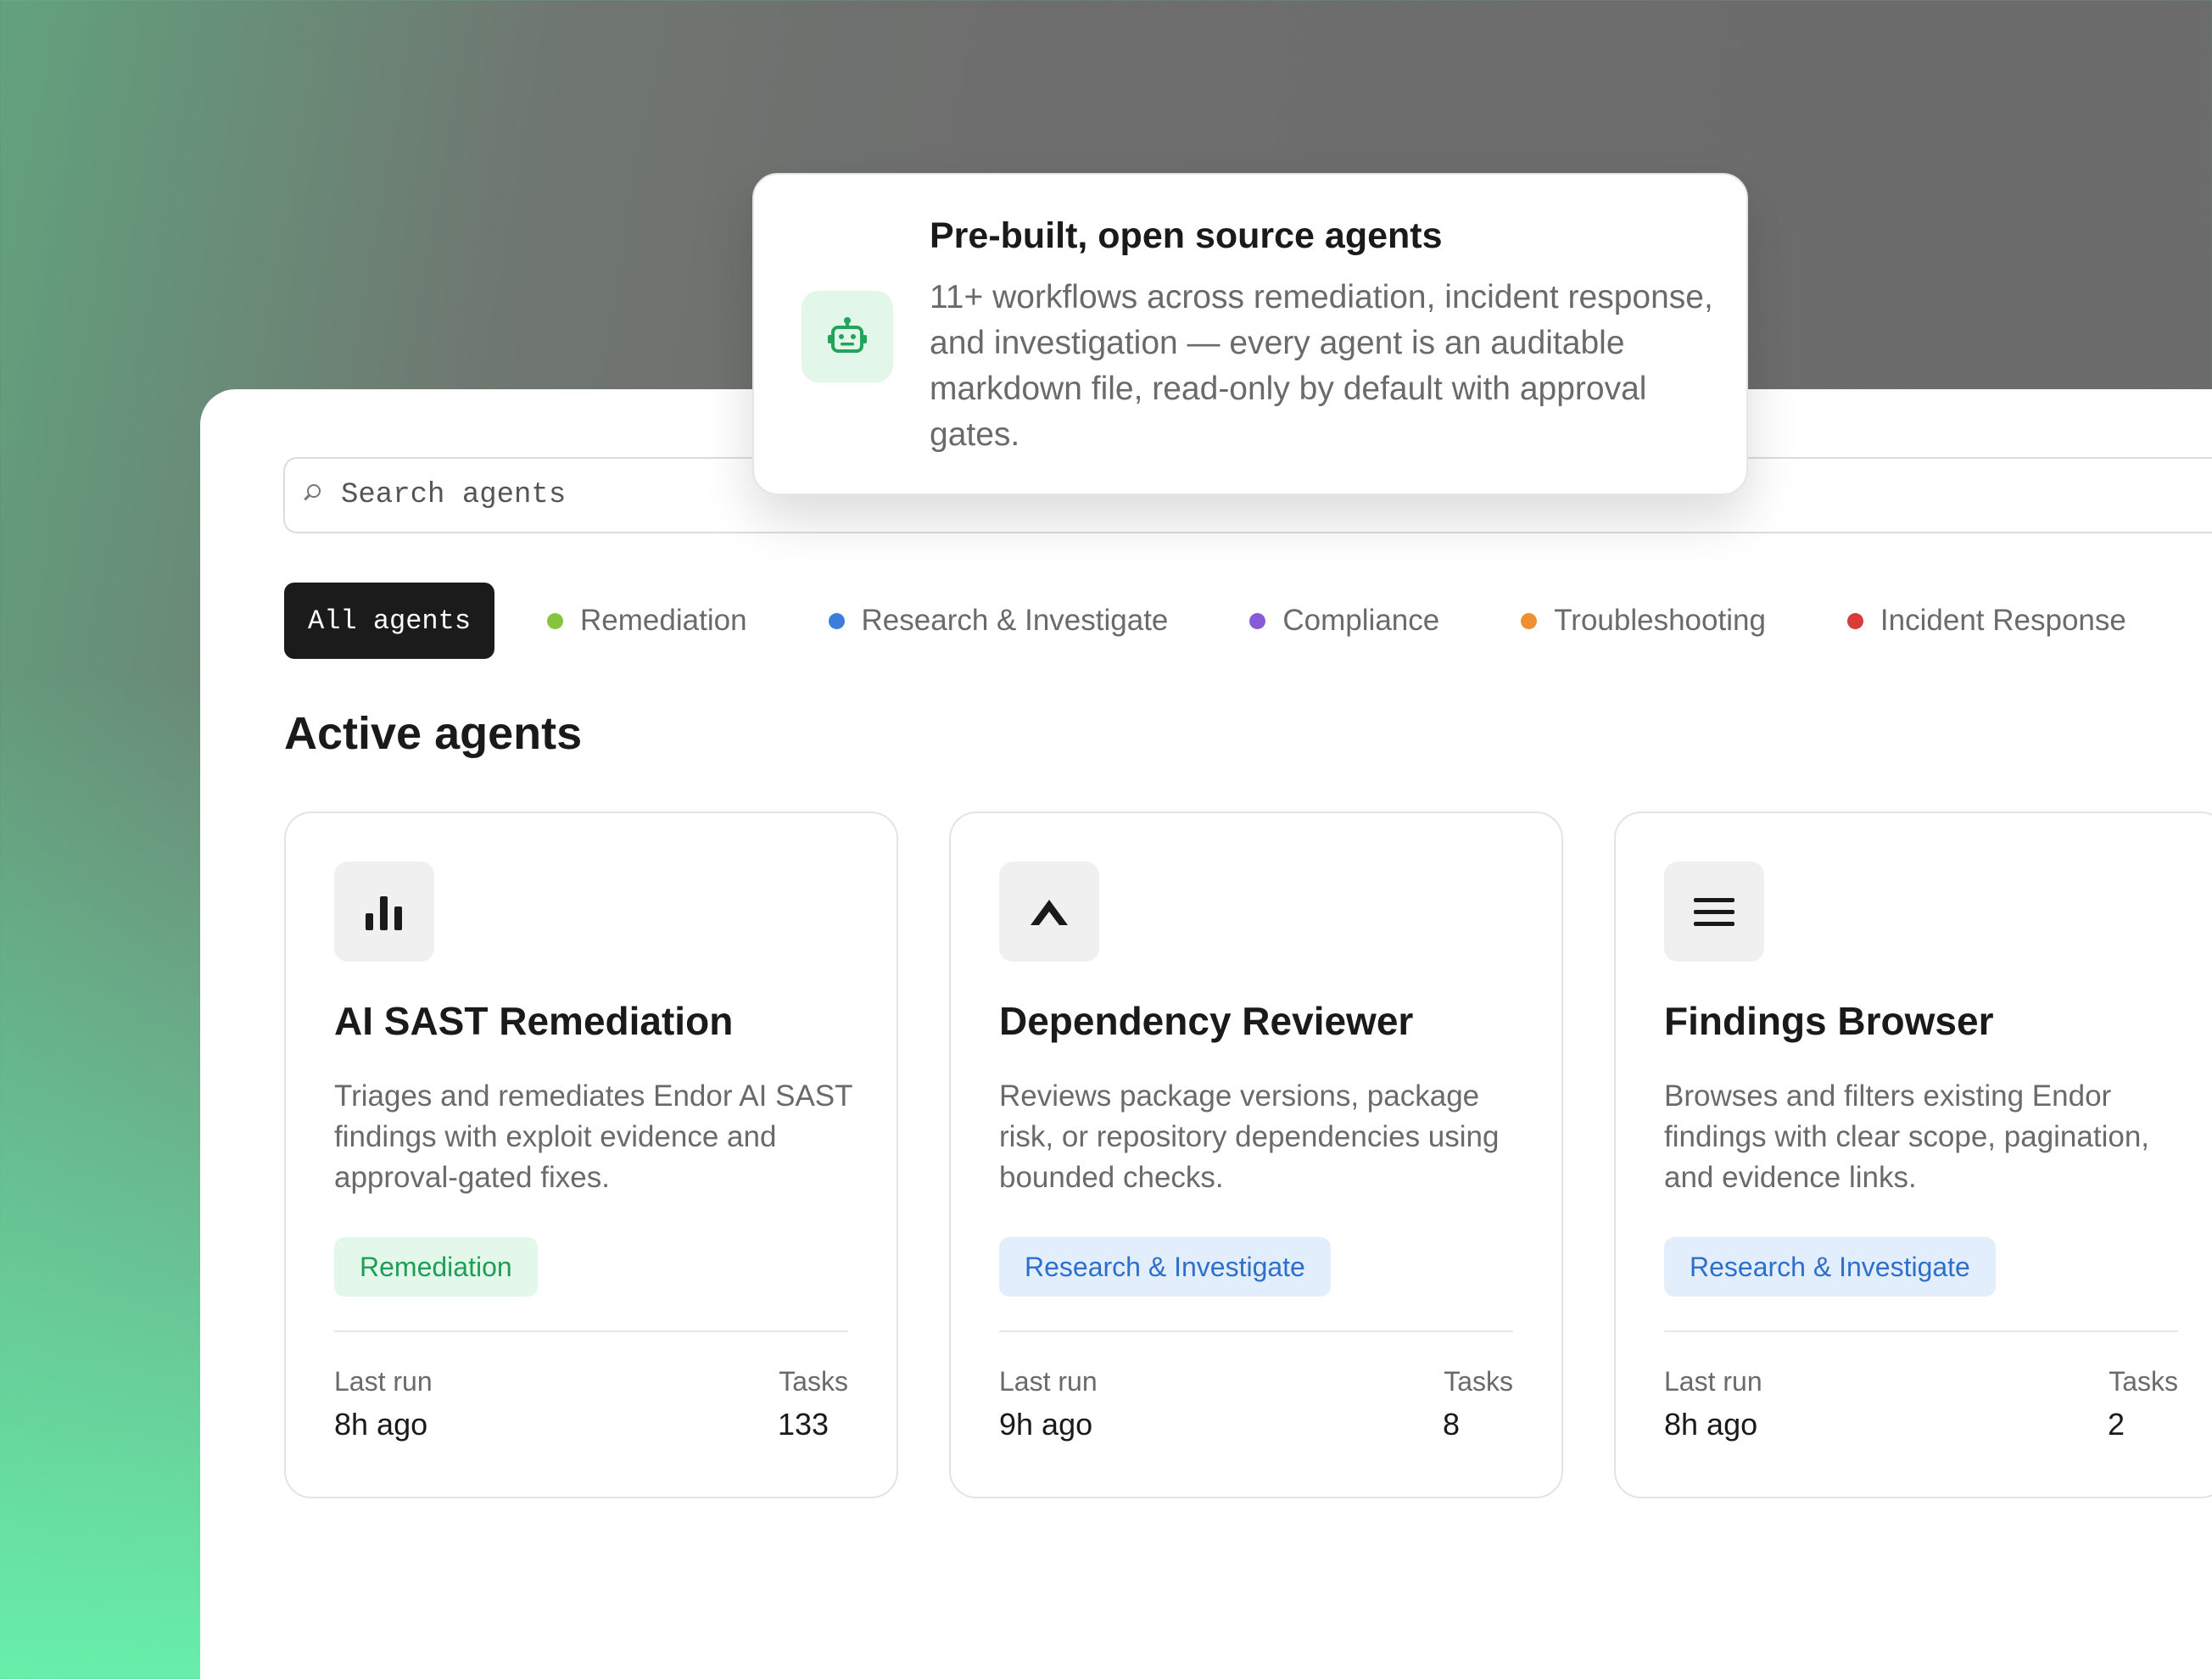 This screenshot has height=1679, width=2212. What do you see at coordinates (433, 733) in the screenshot?
I see `section-title: Active agents` at bounding box center [433, 733].